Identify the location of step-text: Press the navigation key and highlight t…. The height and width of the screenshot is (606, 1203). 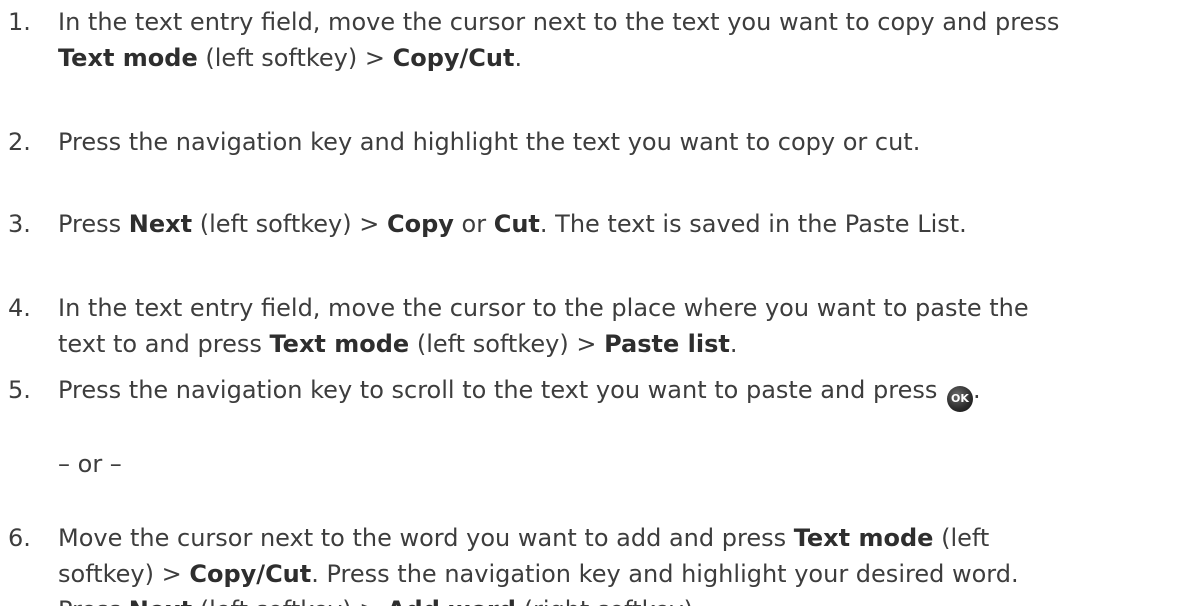
(630, 142).